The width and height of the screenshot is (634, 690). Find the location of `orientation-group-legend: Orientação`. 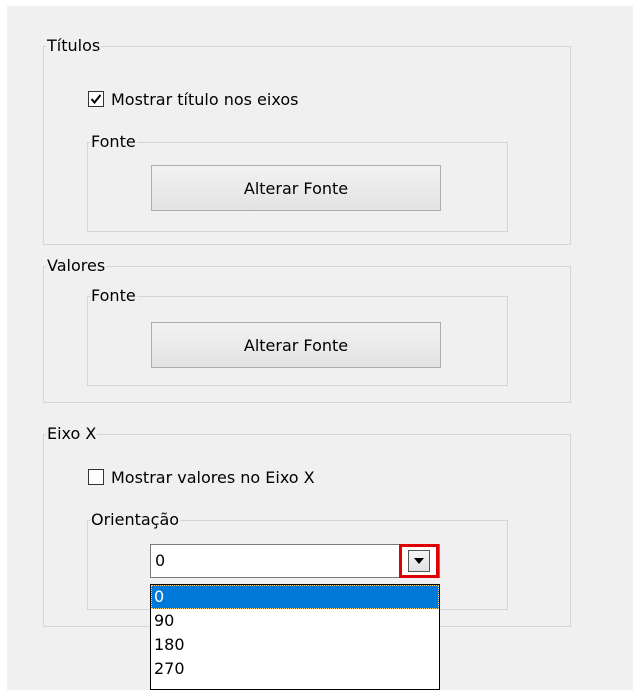

orientation-group-legend: Orientação is located at coordinates (135, 520).